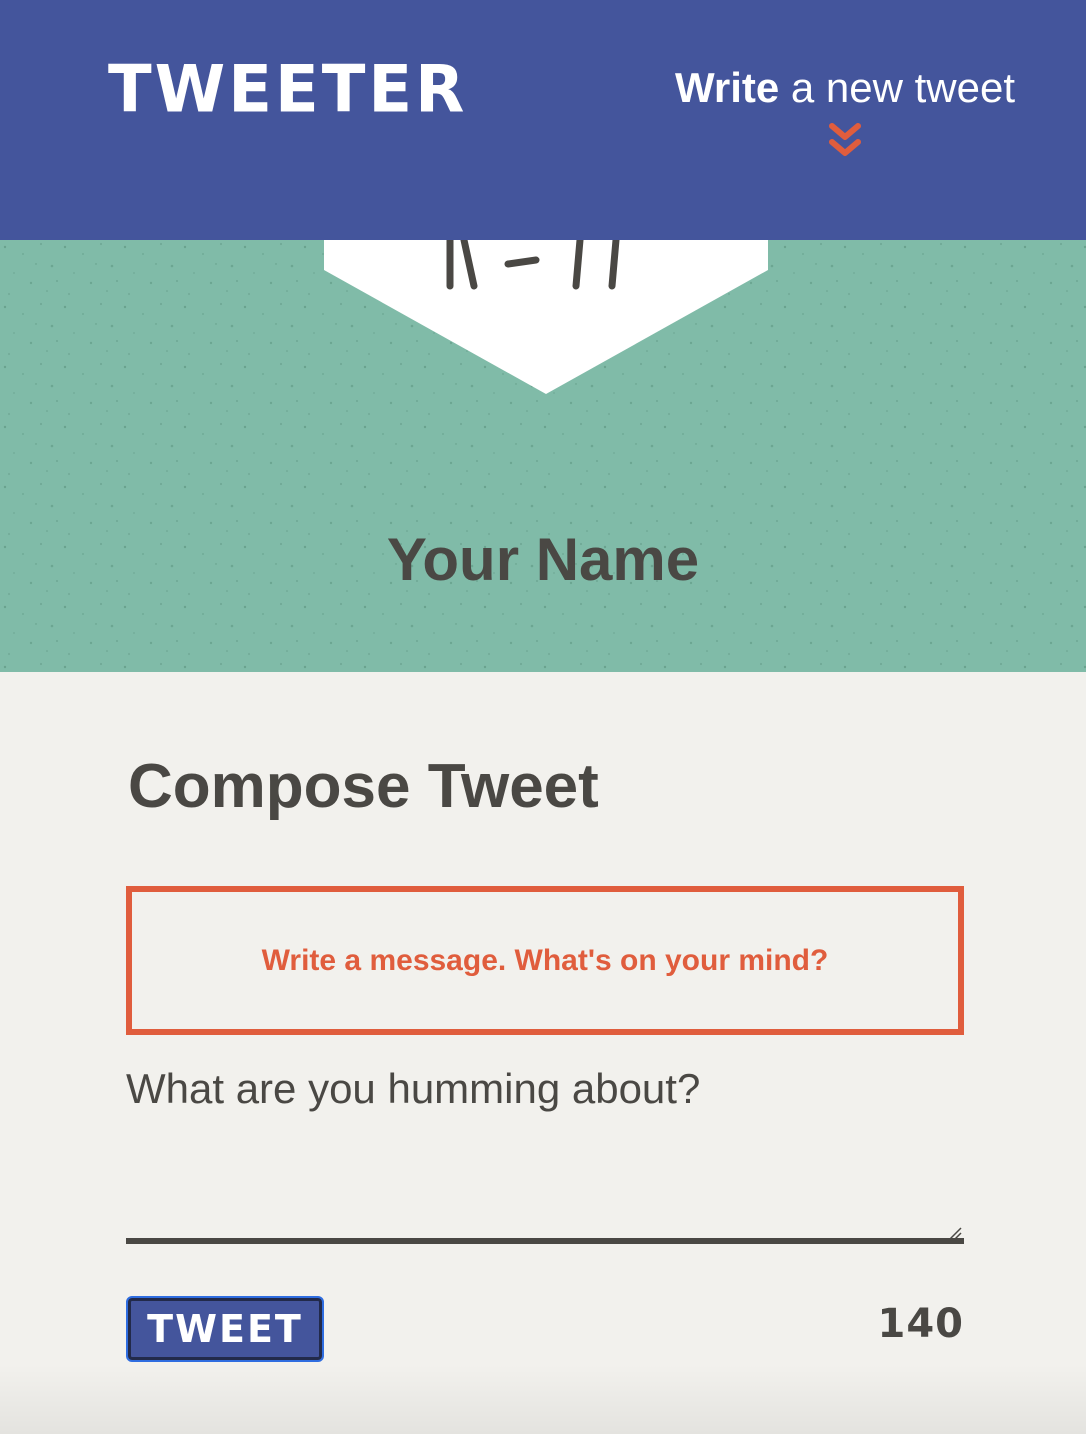 This screenshot has height=1434, width=1086. I want to click on write-new-tweet-toggle: Write a new tweet, so click(845, 110).